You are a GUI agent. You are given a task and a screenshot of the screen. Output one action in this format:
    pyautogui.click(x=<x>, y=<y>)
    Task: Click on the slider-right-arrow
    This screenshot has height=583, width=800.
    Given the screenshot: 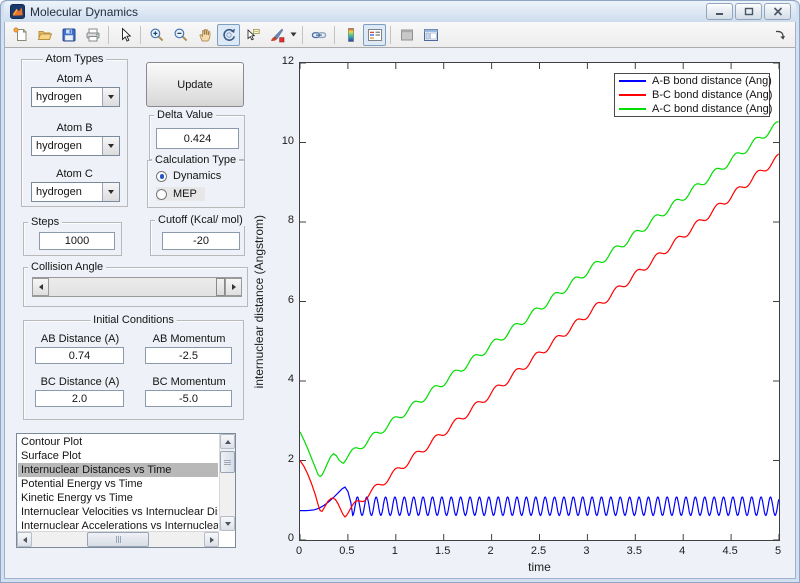 What is the action you would take?
    pyautogui.click(x=233, y=287)
    